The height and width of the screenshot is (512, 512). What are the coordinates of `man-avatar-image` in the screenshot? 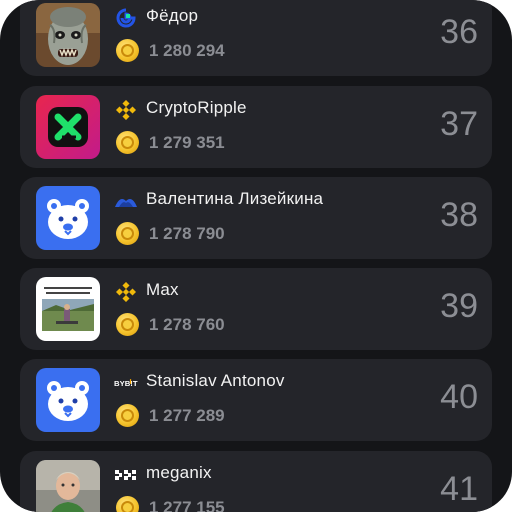 It's located at (68, 486).